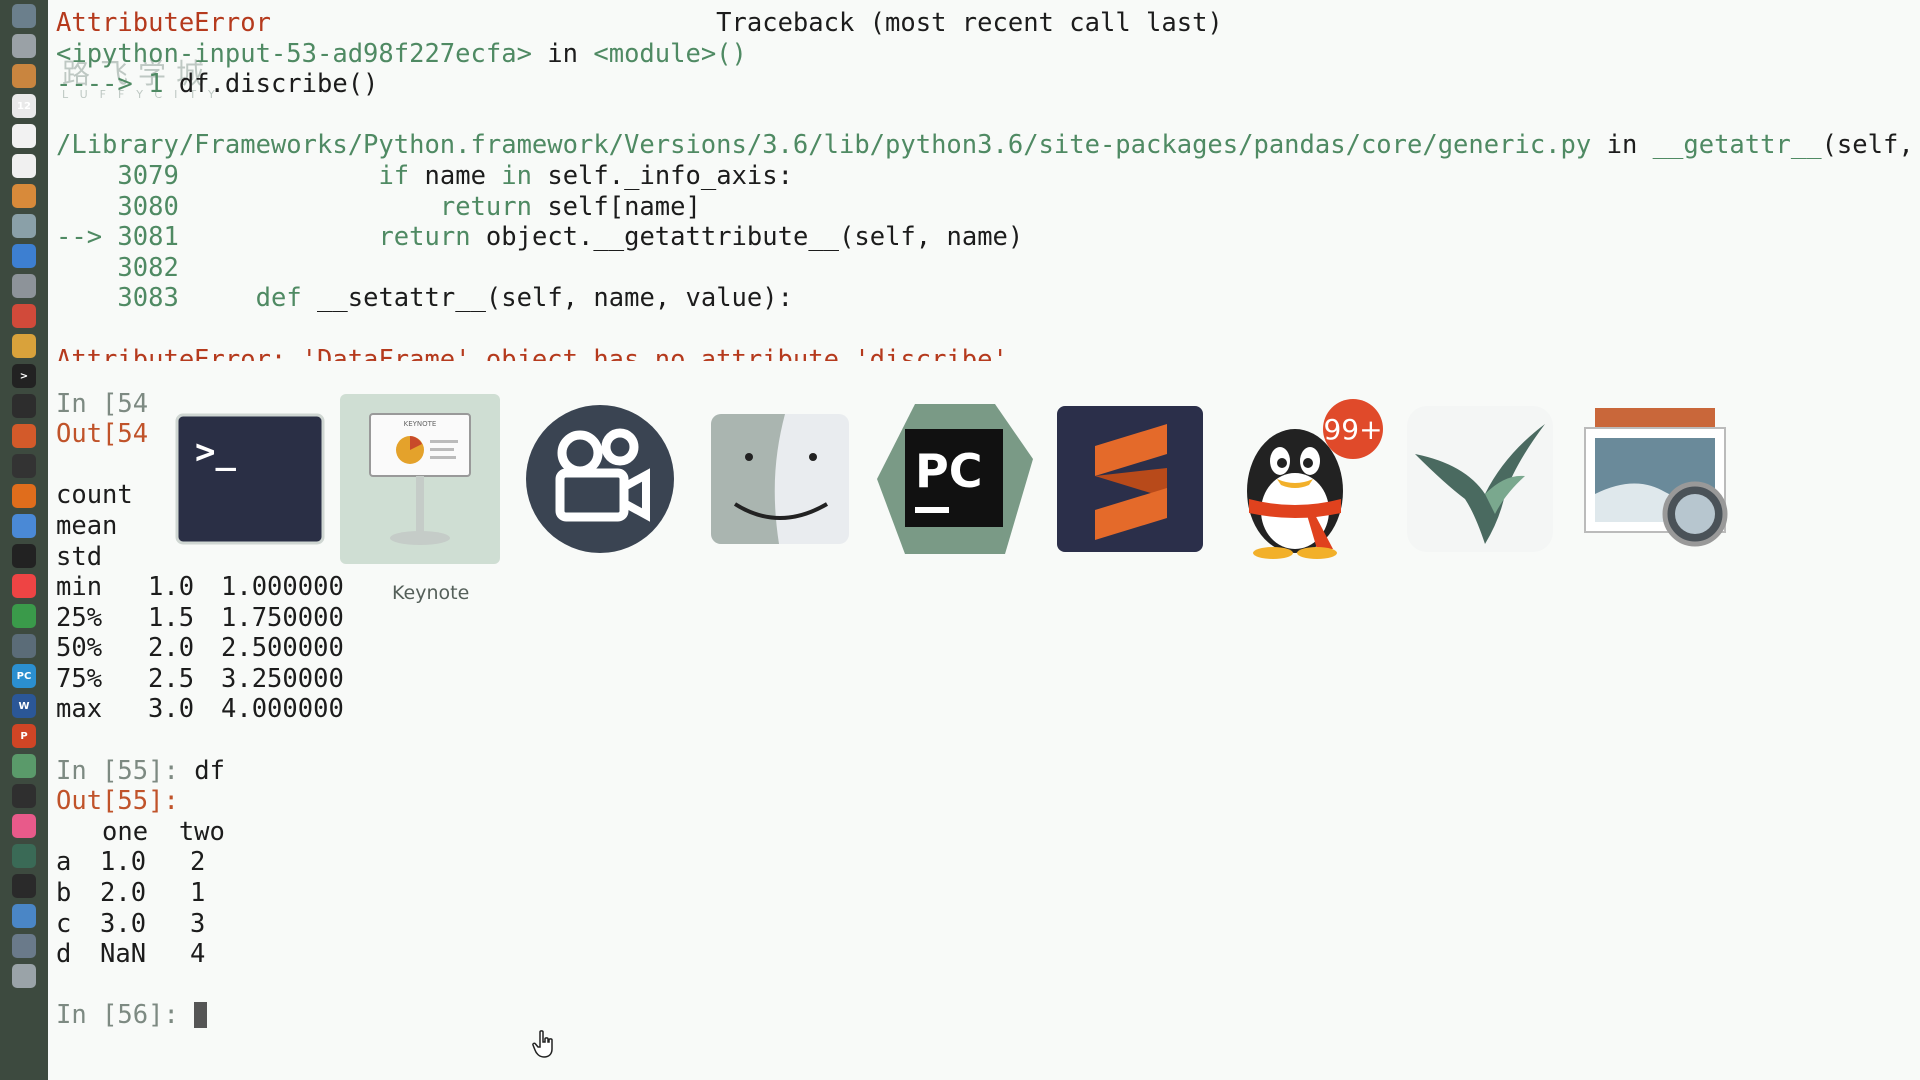 The image size is (1920, 1080). I want to click on cell54-out-prompt: Out[54, so click(102, 434).